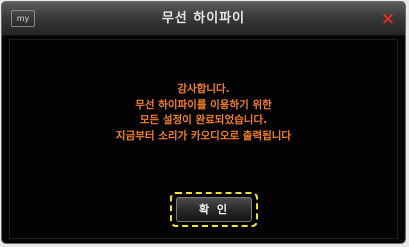  Describe the element at coordinates (388, 19) in the screenshot. I see `close-icon: ×` at that location.